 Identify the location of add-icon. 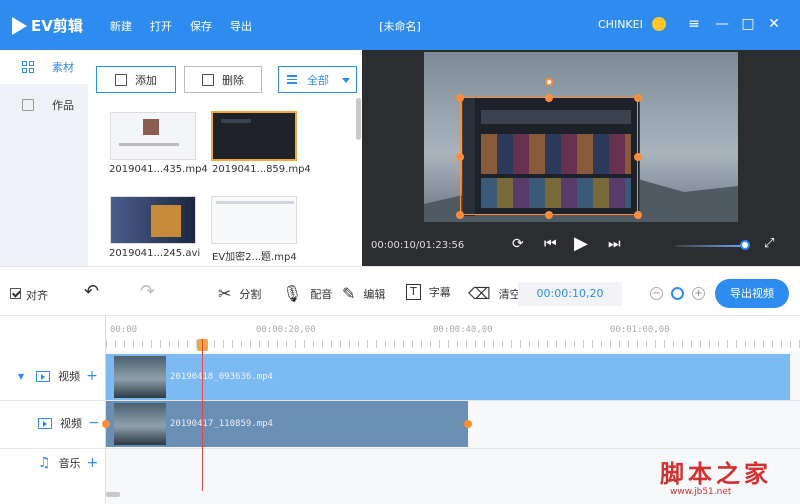
(121, 79).